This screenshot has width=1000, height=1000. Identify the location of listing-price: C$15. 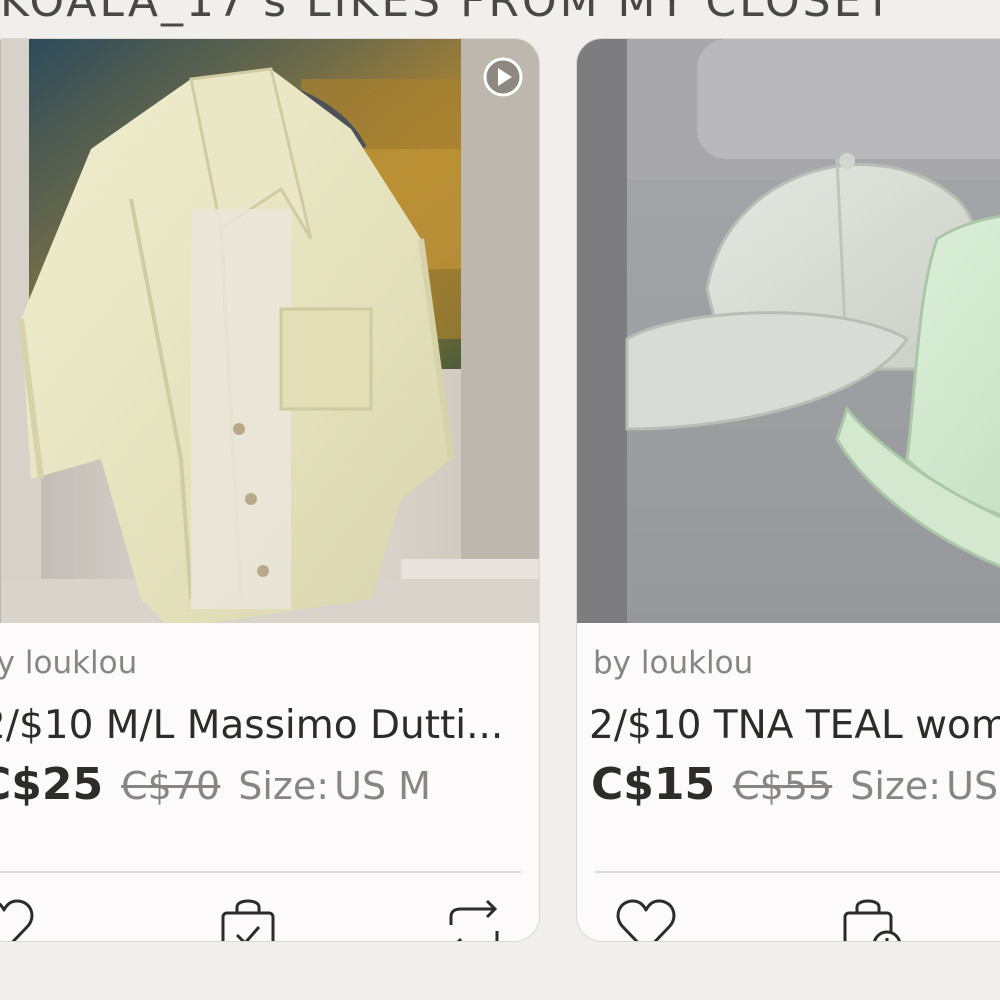
(653, 784).